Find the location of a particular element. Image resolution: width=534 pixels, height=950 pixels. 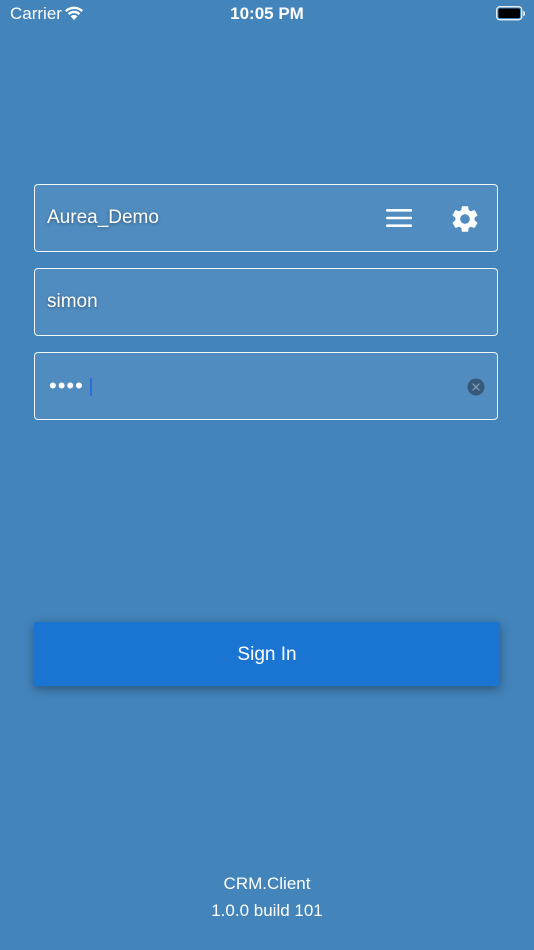

username-value: simon is located at coordinates (72, 301).